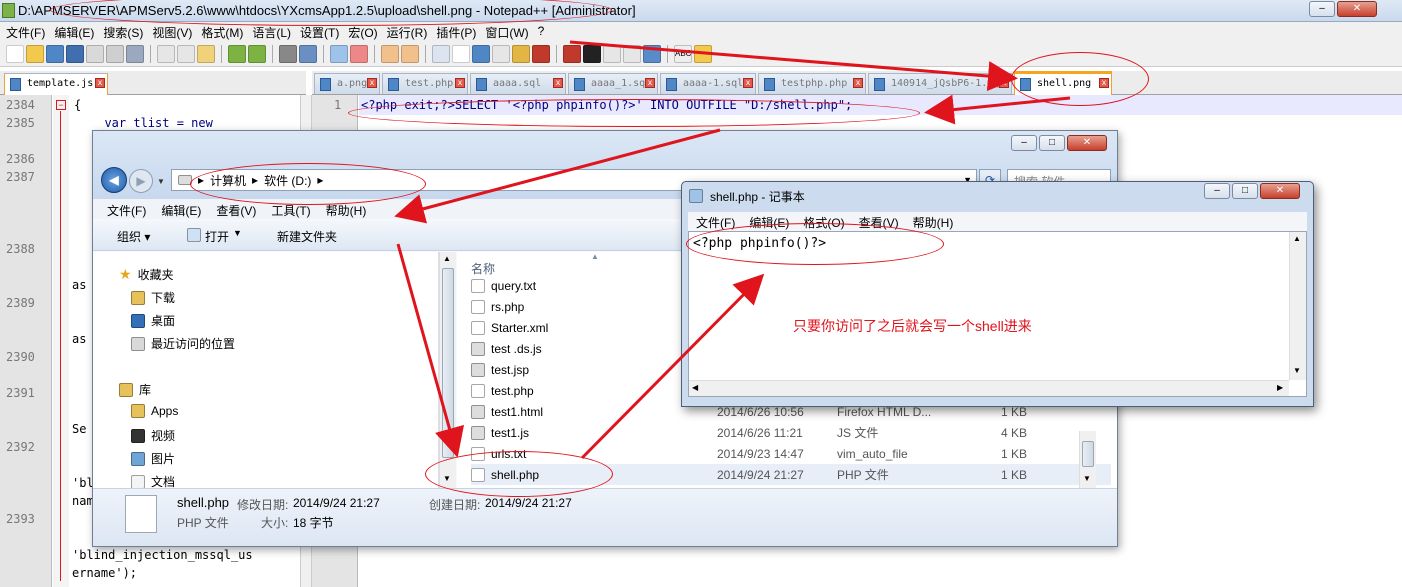 The image size is (1402, 587). I want to click on new-folder-button: 新建文件夹, so click(307, 236).